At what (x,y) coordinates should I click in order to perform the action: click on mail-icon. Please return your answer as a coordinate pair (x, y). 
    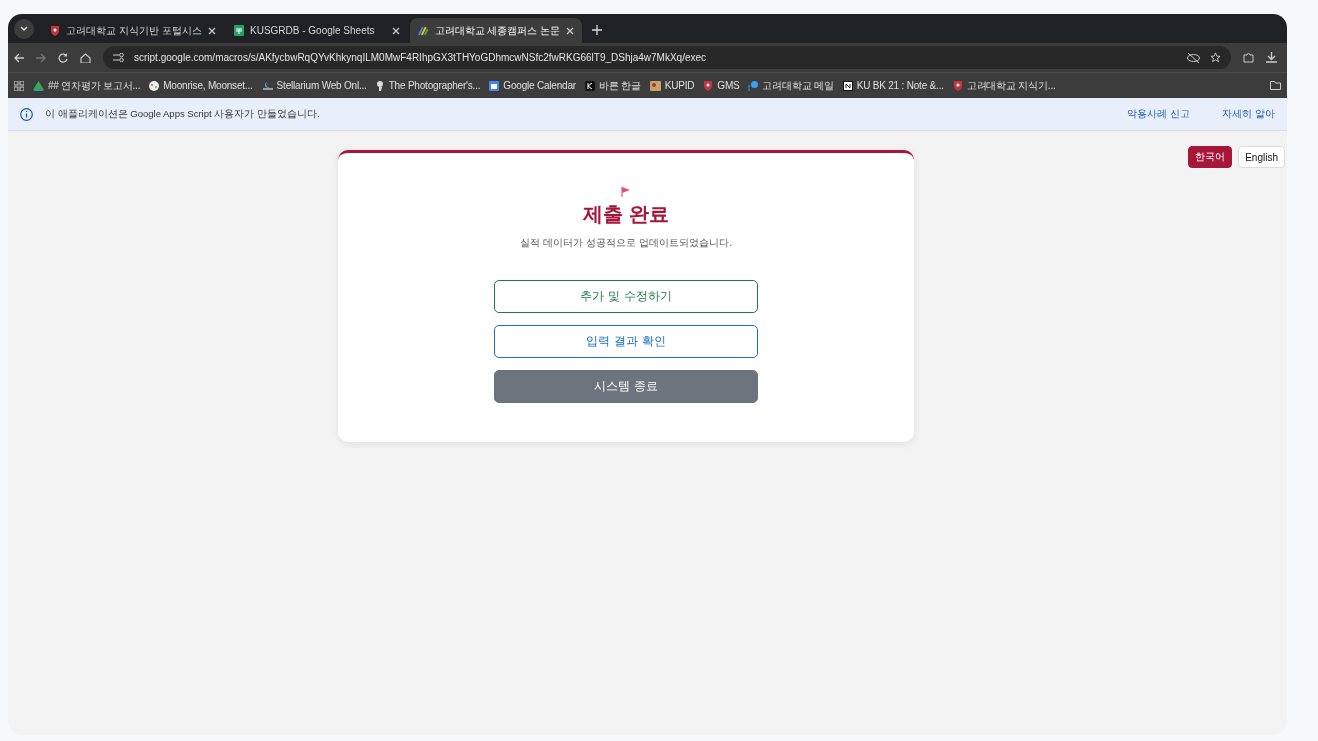
    Looking at the image, I should click on (753, 85).